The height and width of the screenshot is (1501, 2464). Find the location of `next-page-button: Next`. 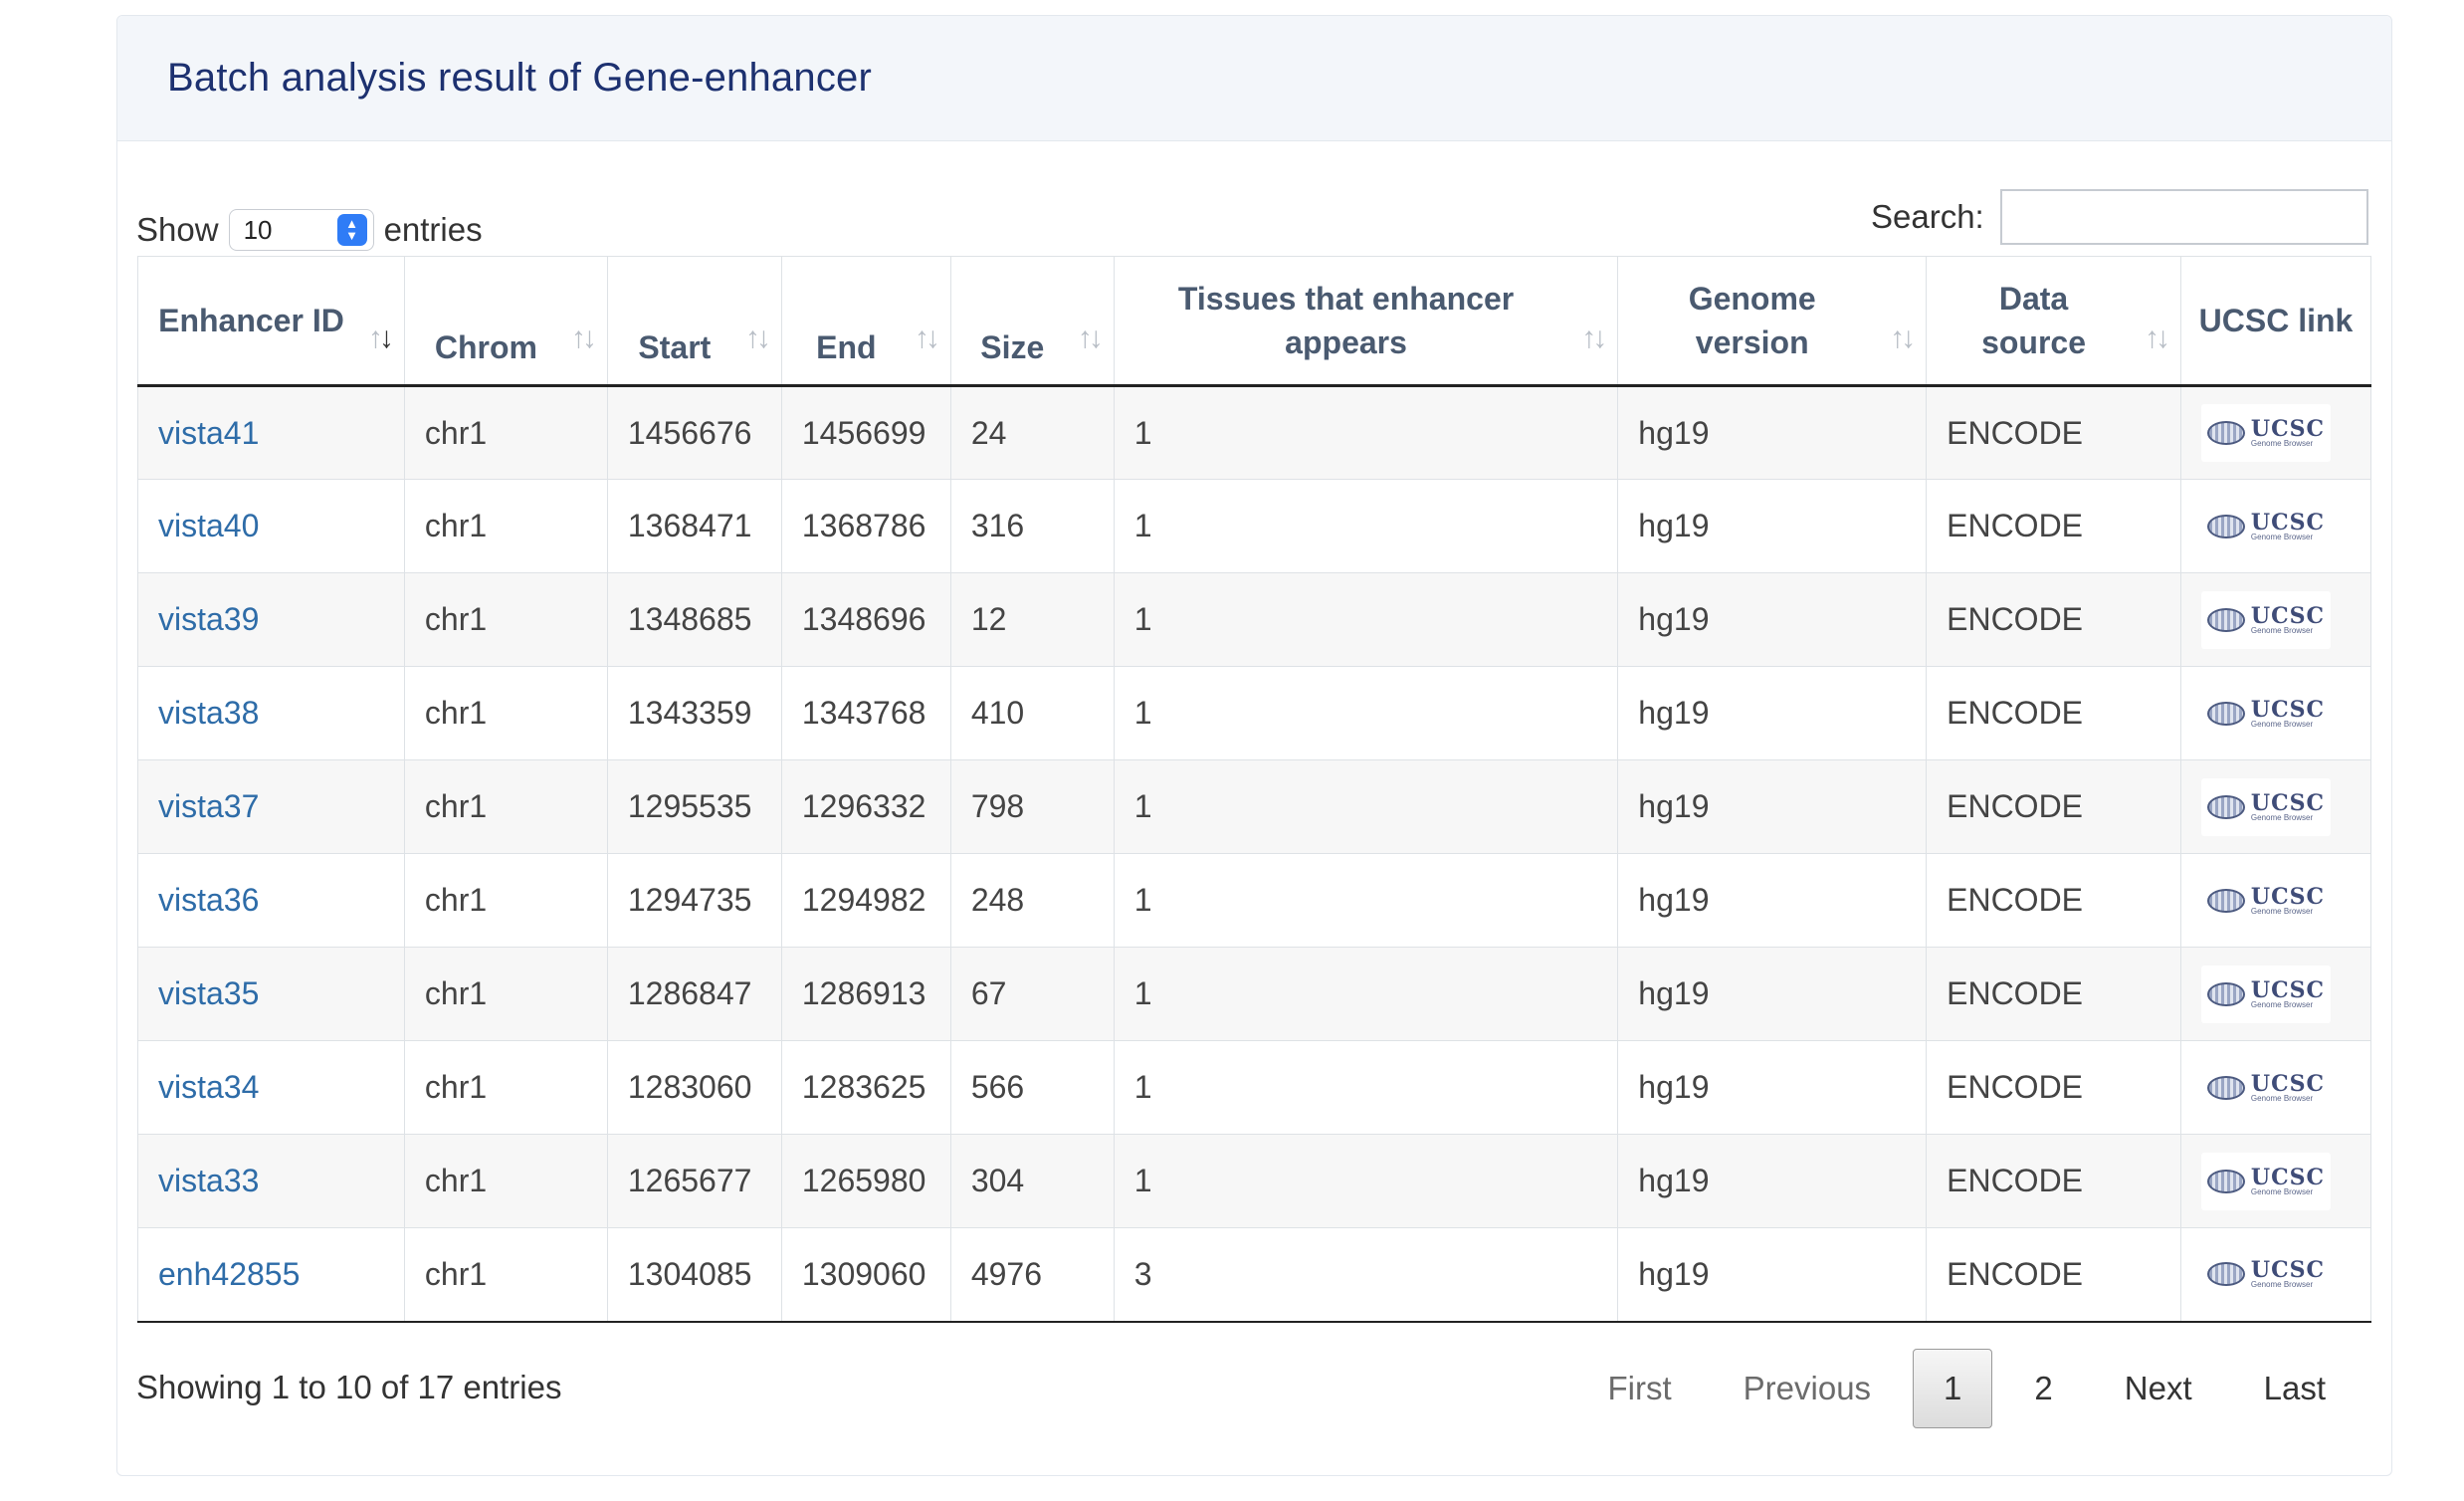

next-page-button: Next is located at coordinates (2158, 1388).